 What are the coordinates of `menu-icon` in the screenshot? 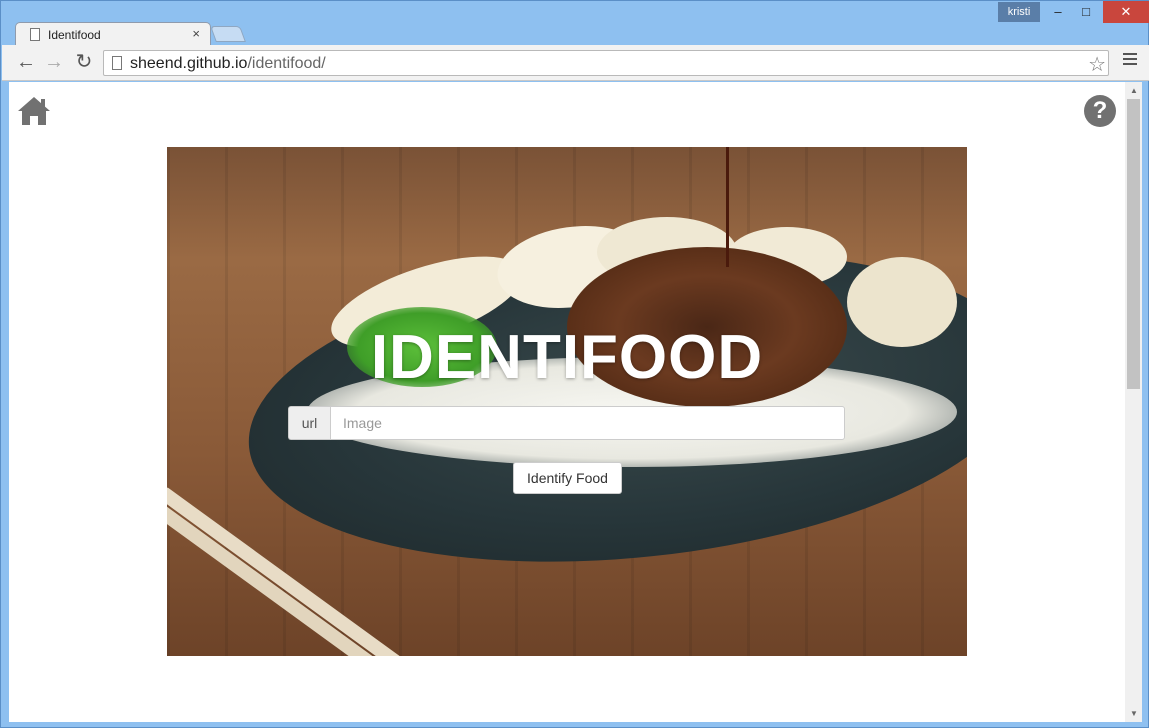 It's located at (1130, 62).